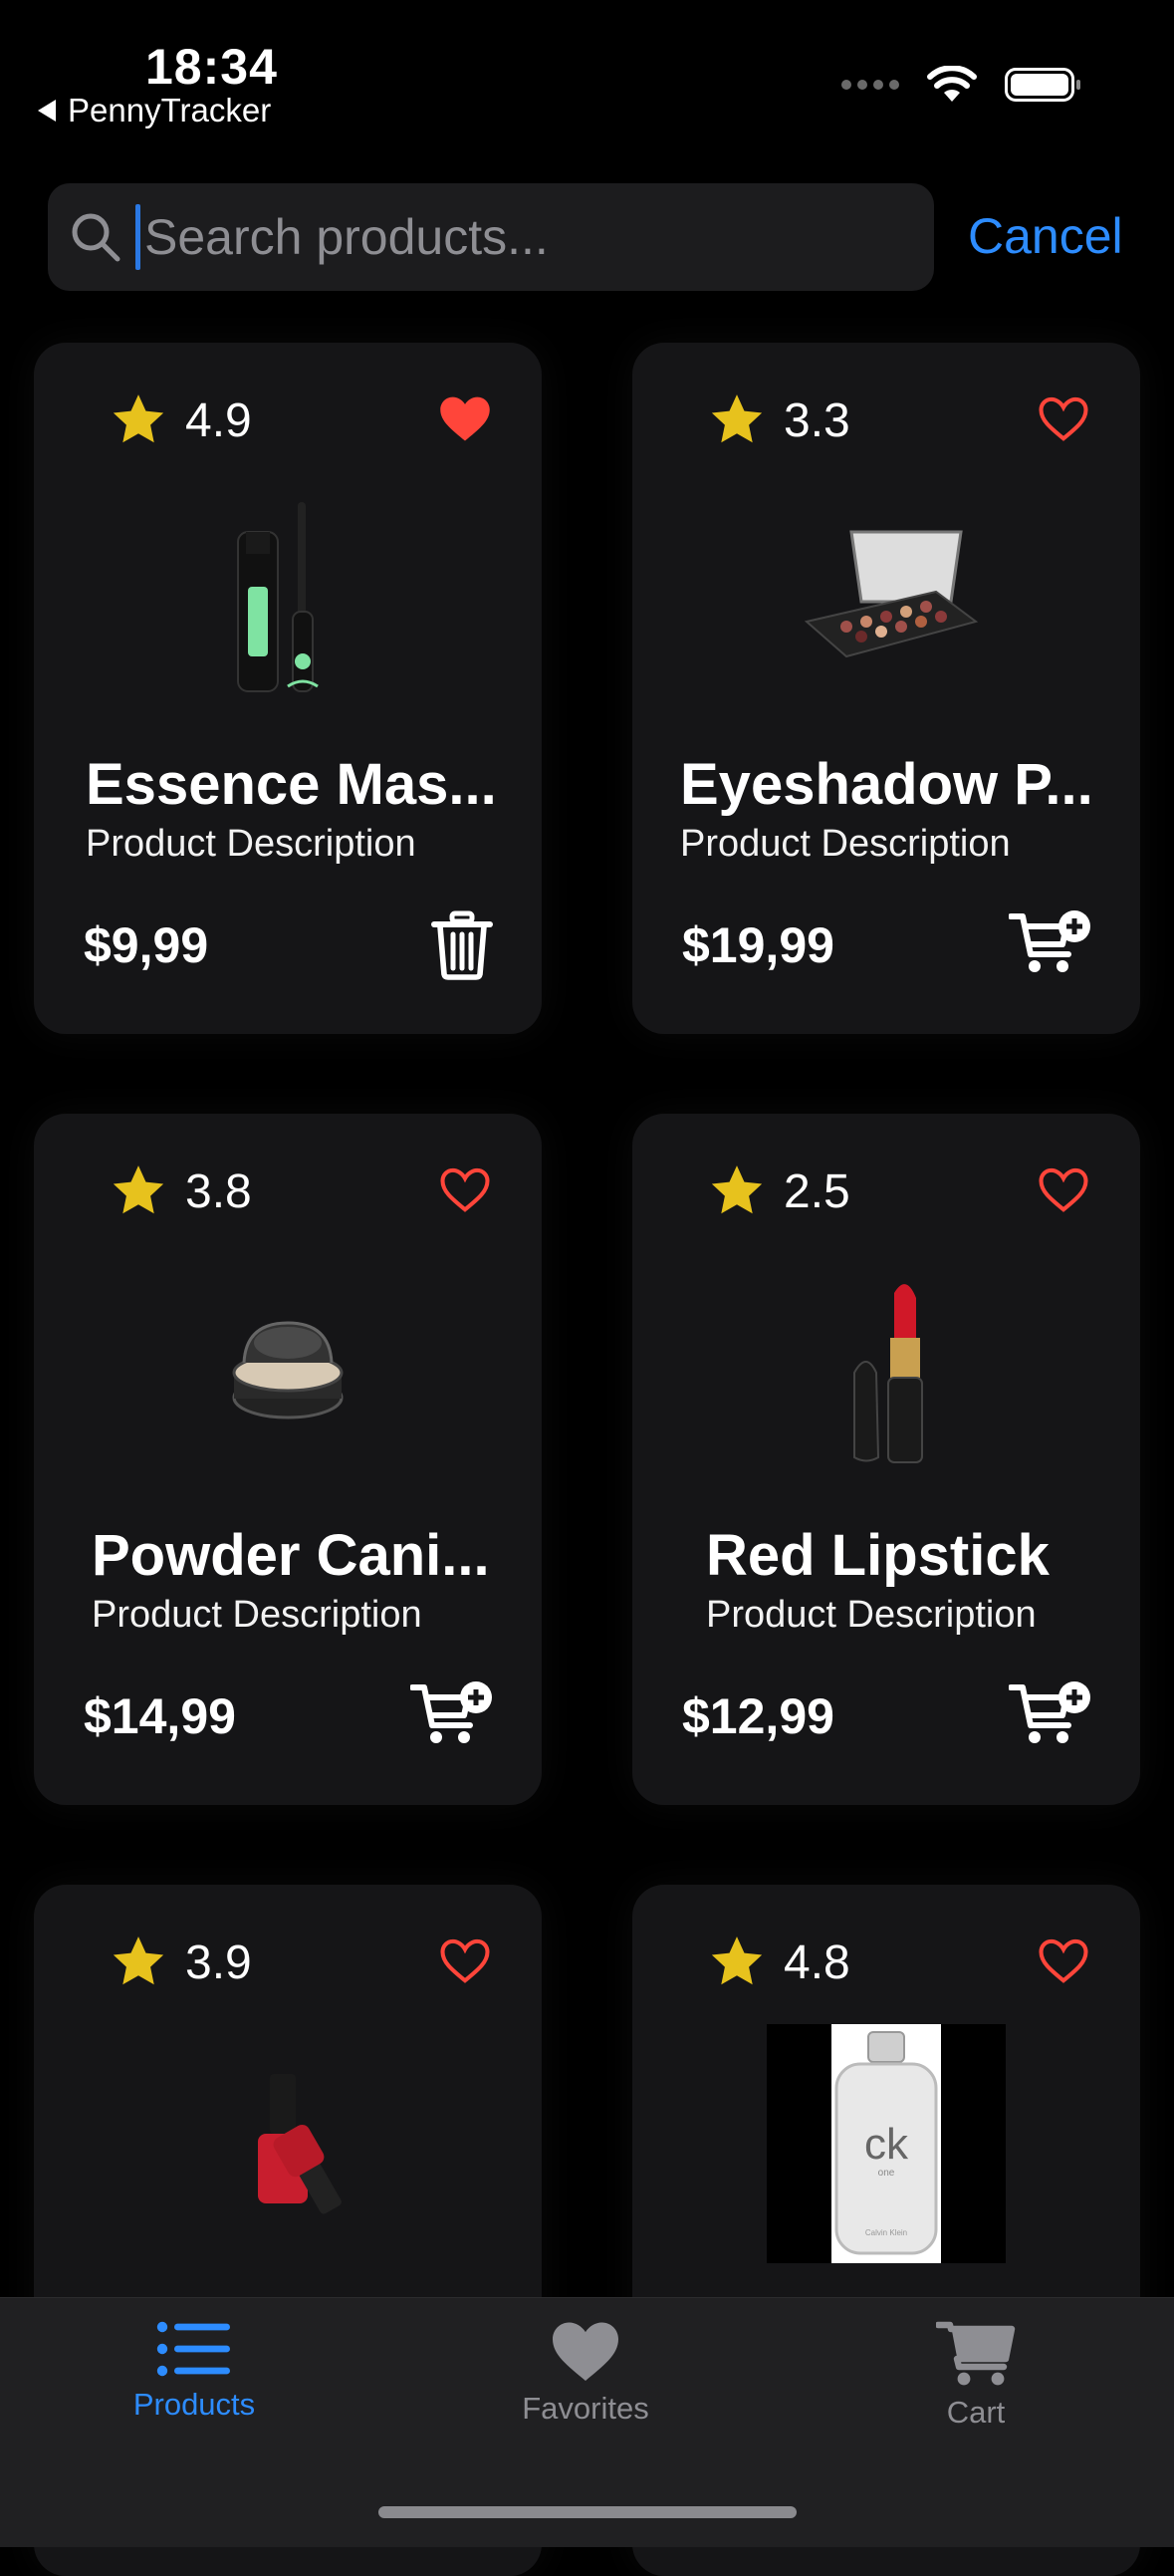 The height and width of the screenshot is (2576, 1174). What do you see at coordinates (779, 1191) in the screenshot?
I see `rating: 2.5` at bounding box center [779, 1191].